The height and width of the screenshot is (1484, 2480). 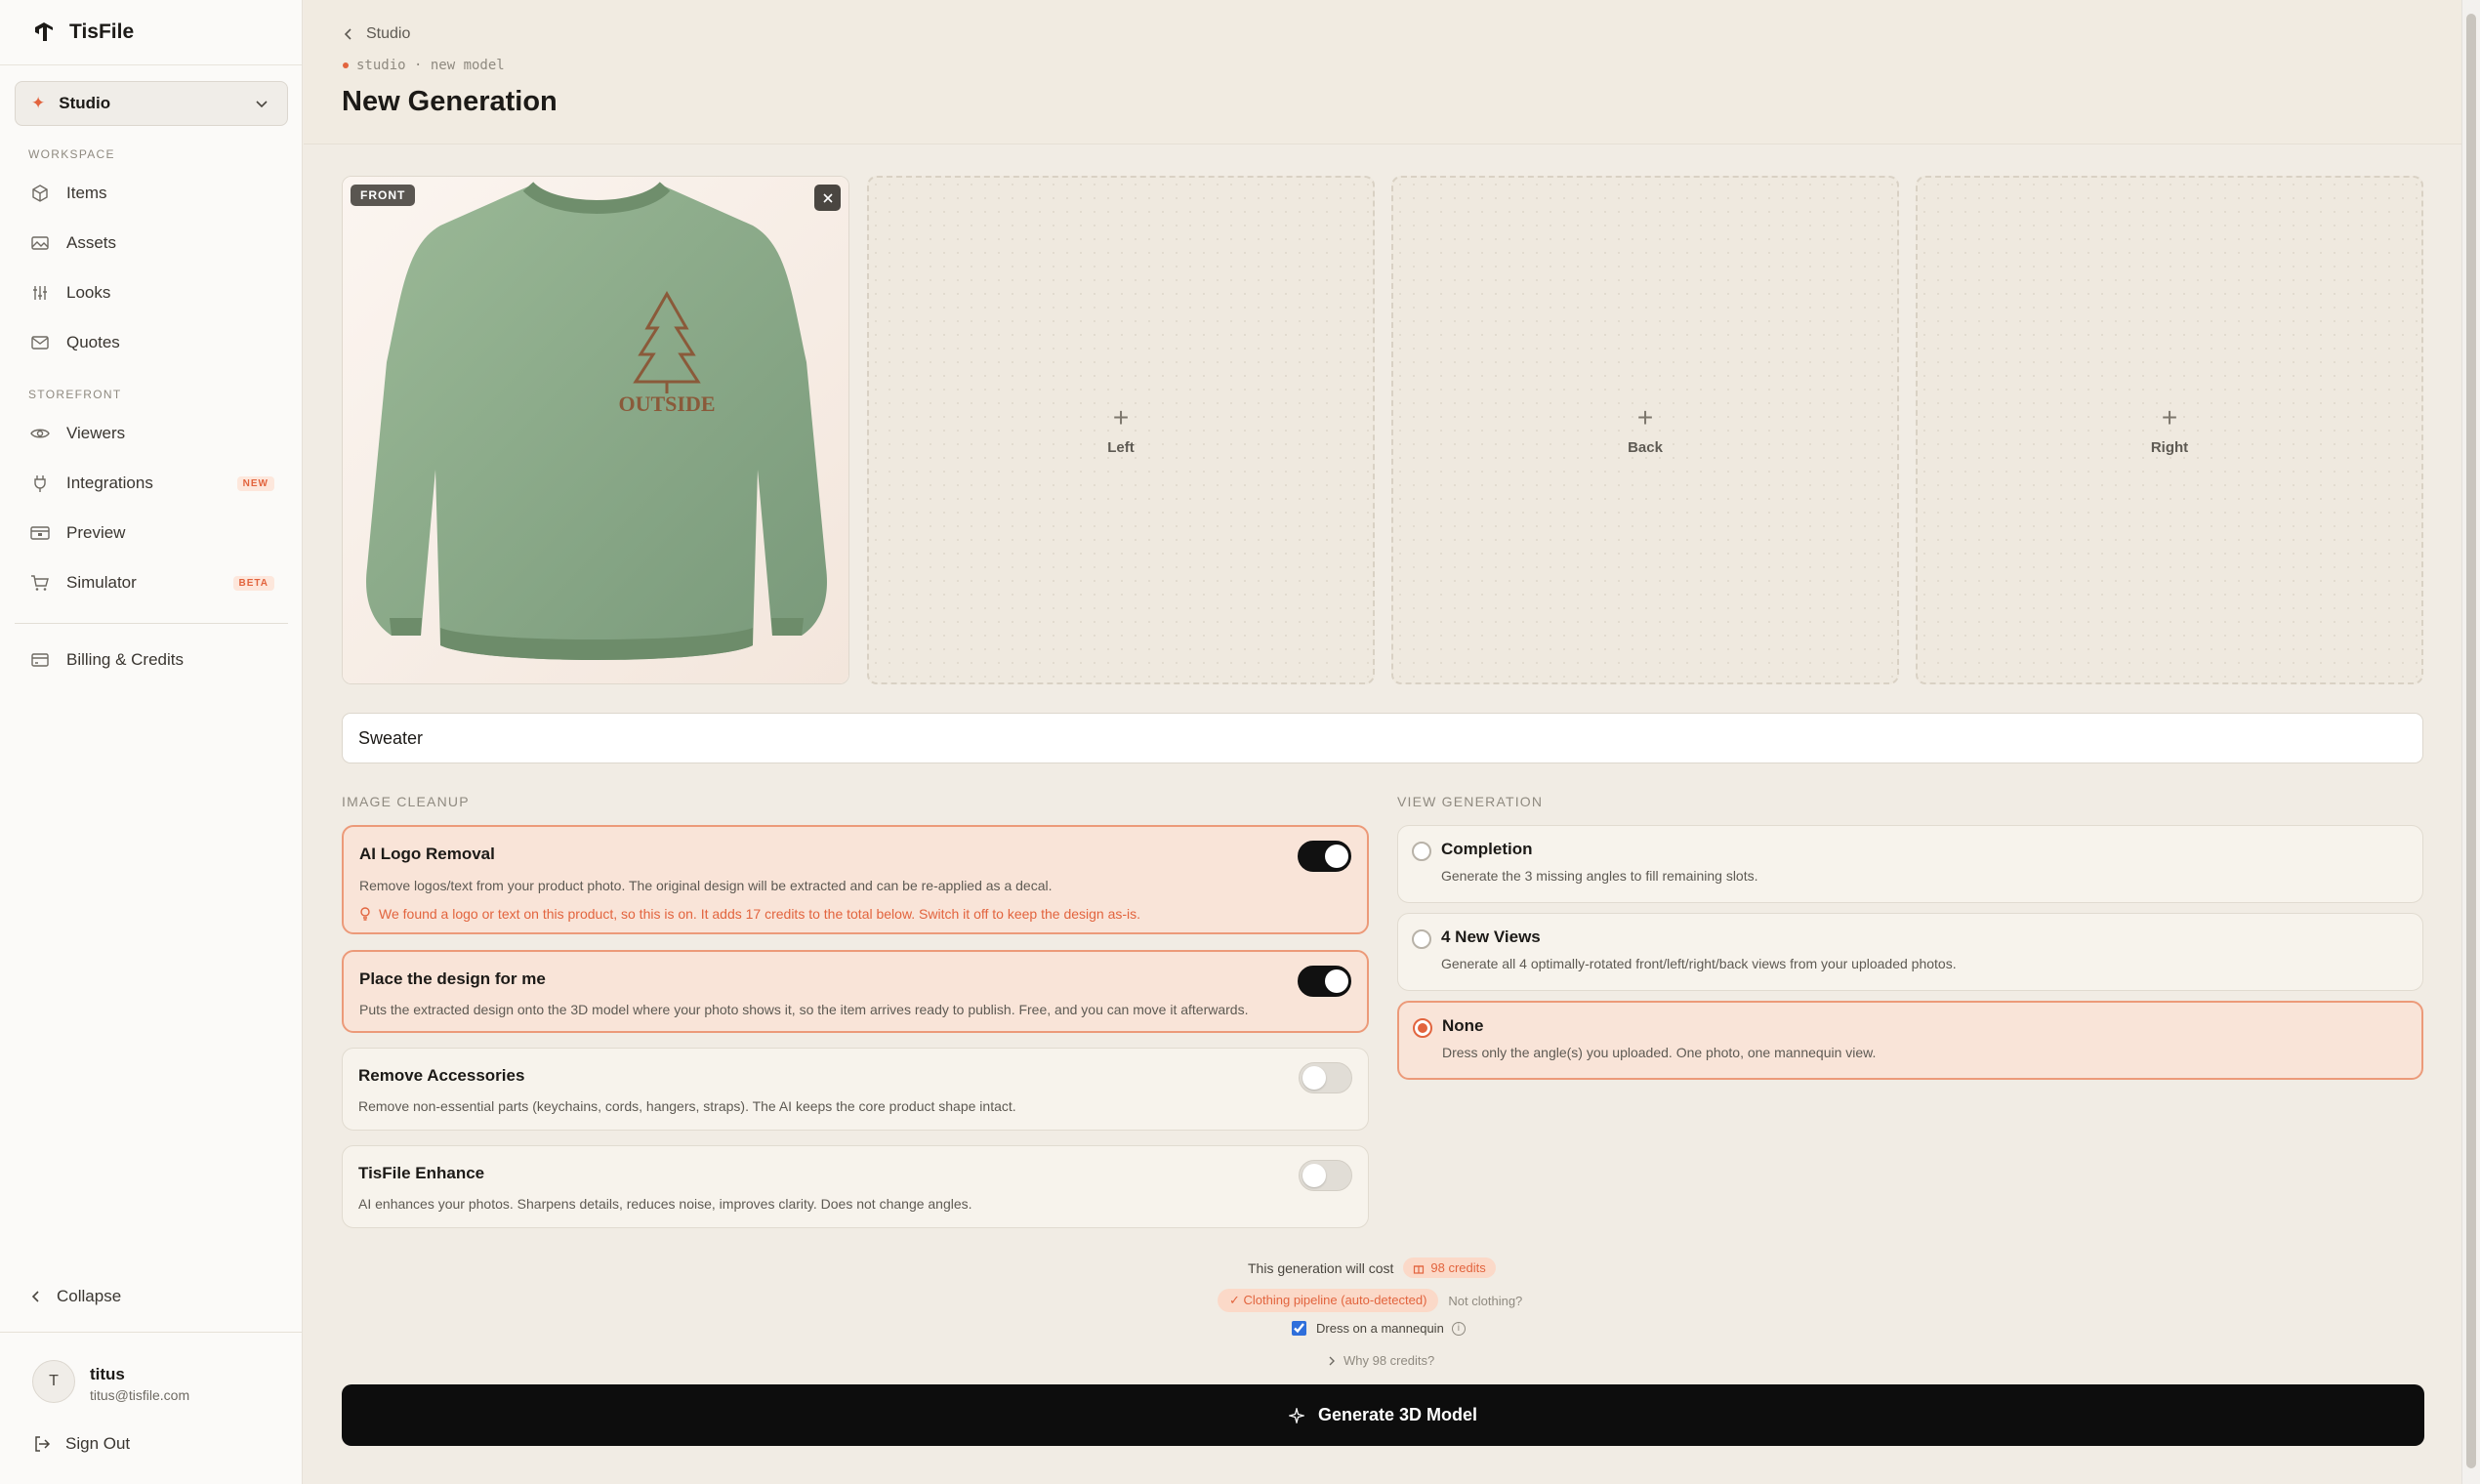 I want to click on not-clothing-link: Not clothing?, so click(x=1485, y=1301).